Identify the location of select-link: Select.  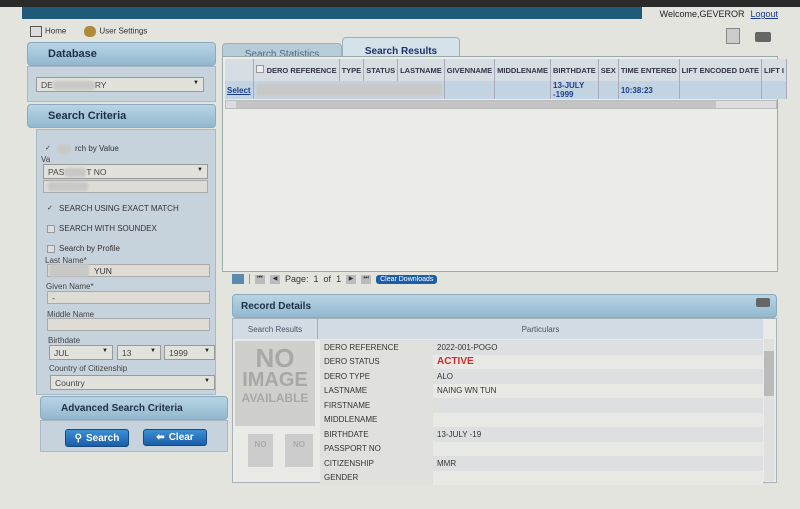
(239, 90).